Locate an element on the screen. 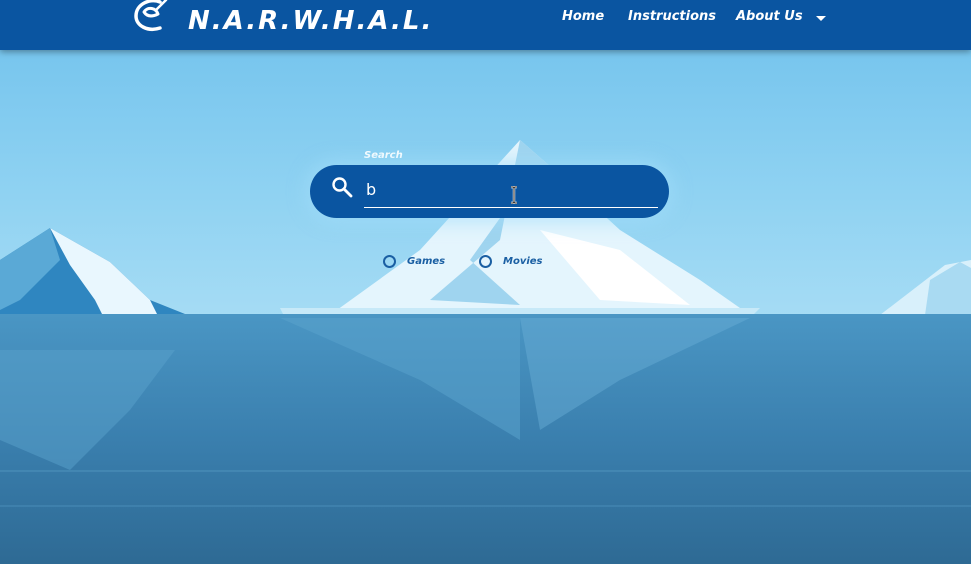 The height and width of the screenshot is (564, 971). nav-home-link: Home is located at coordinates (583, 16).